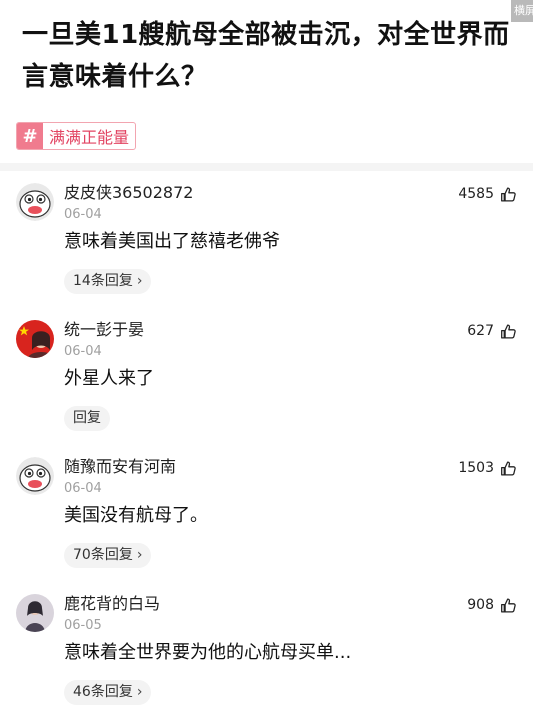 The width and height of the screenshot is (533, 714). I want to click on like-button: 627, so click(492, 331).